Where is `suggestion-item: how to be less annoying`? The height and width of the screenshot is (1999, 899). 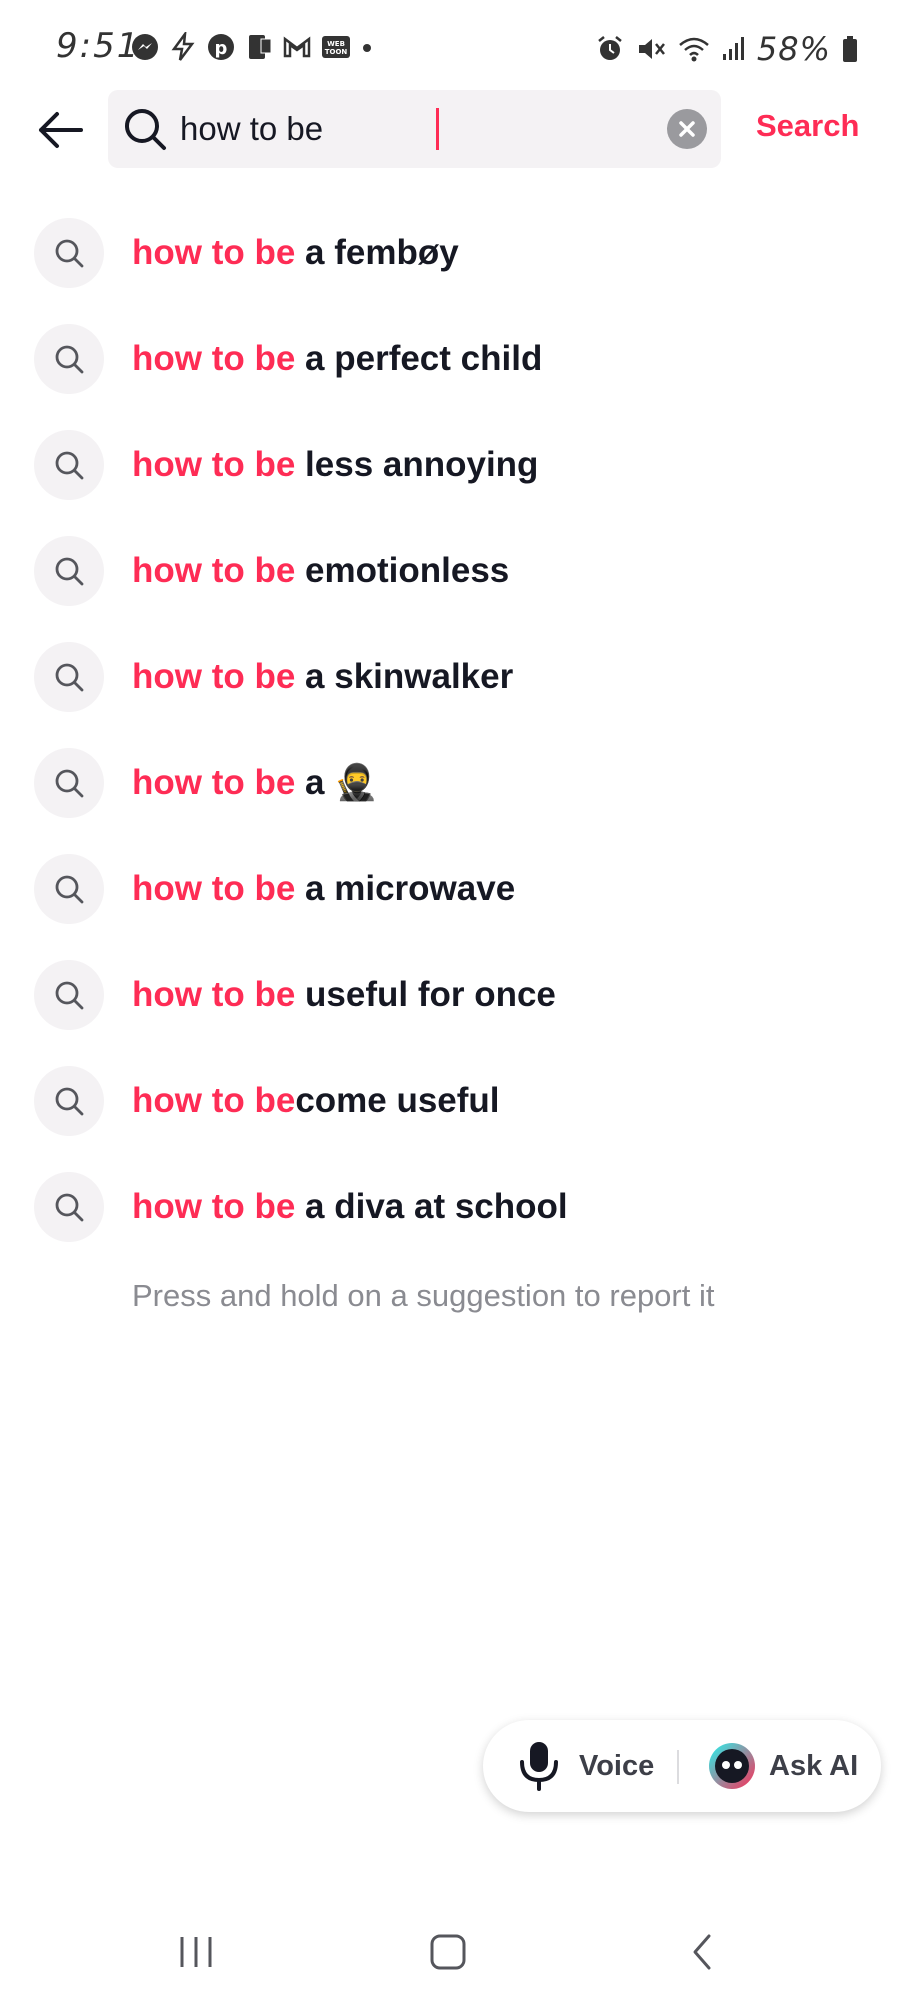
suggestion-item: how to be less annoying is located at coordinates (449, 465).